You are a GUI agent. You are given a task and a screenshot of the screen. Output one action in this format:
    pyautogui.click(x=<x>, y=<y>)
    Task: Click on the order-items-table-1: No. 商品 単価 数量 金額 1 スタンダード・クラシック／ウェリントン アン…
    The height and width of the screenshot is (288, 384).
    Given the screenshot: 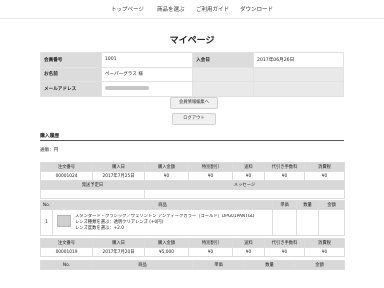 What is the action you would take?
    pyautogui.click(x=192, y=218)
    